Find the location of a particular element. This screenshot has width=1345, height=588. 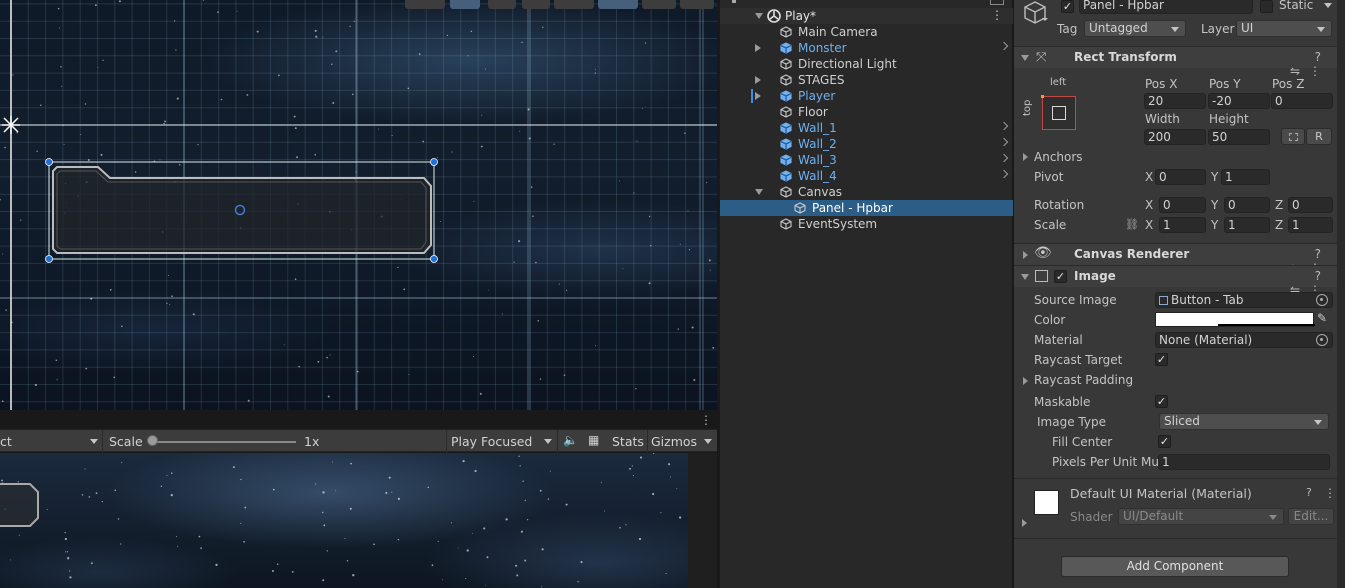

static-dropdown-arrow-icon is located at coordinates (1328, 5).